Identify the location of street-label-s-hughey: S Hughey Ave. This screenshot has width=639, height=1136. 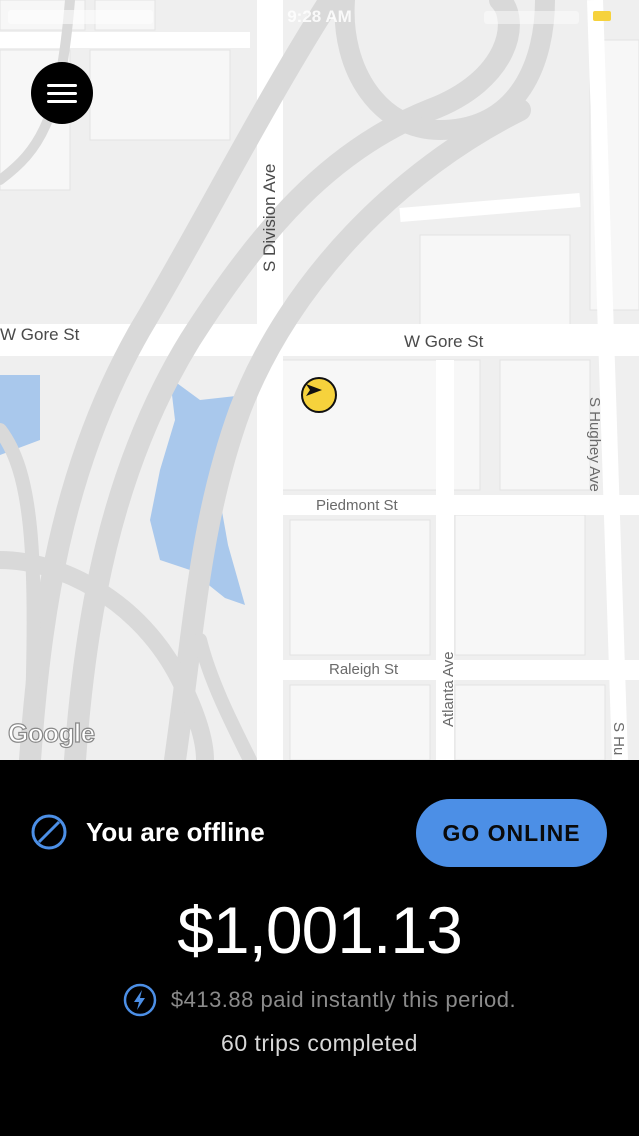
(594, 444).